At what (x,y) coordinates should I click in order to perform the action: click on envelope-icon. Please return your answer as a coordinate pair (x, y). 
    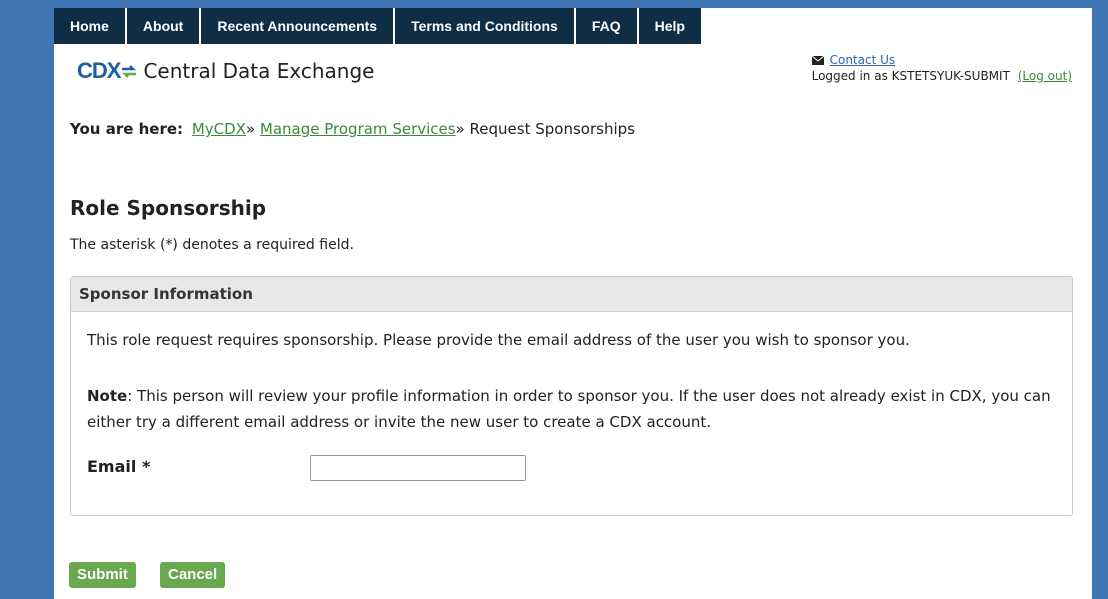
    Looking at the image, I should click on (817, 60).